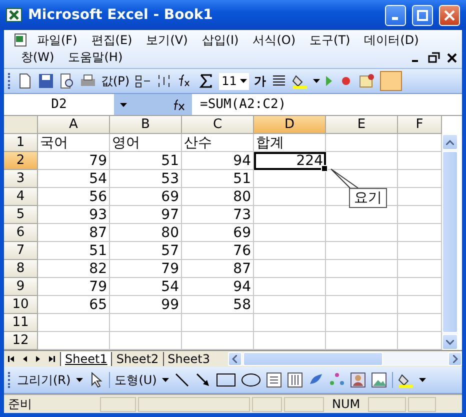  I want to click on close-icon, so click(452, 58).